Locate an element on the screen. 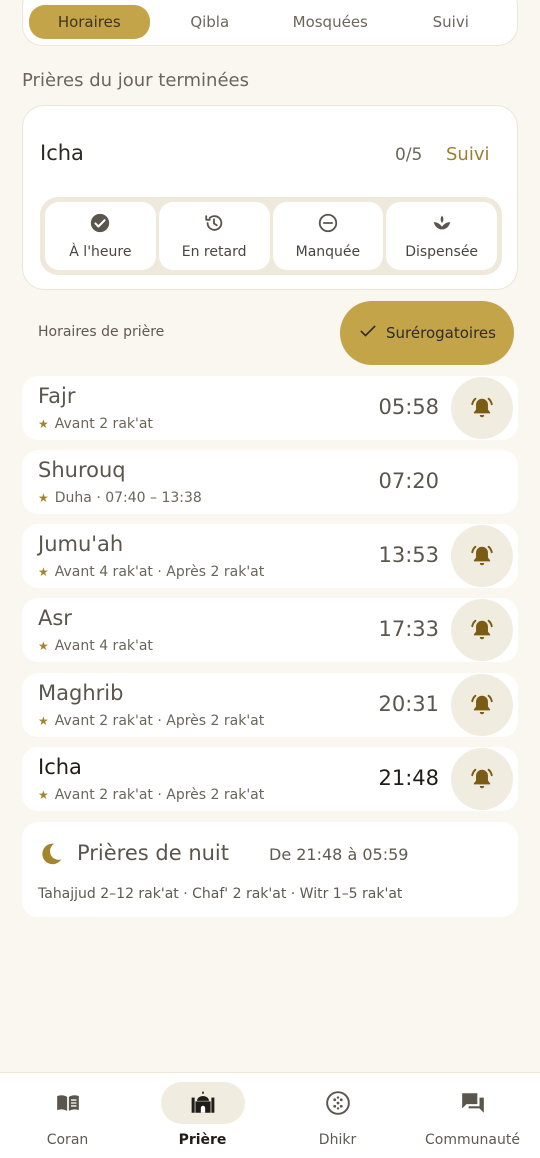 Image resolution: width=540 pixels, height=1158 pixels. tab-horaires: Horaires is located at coordinates (89, 22).